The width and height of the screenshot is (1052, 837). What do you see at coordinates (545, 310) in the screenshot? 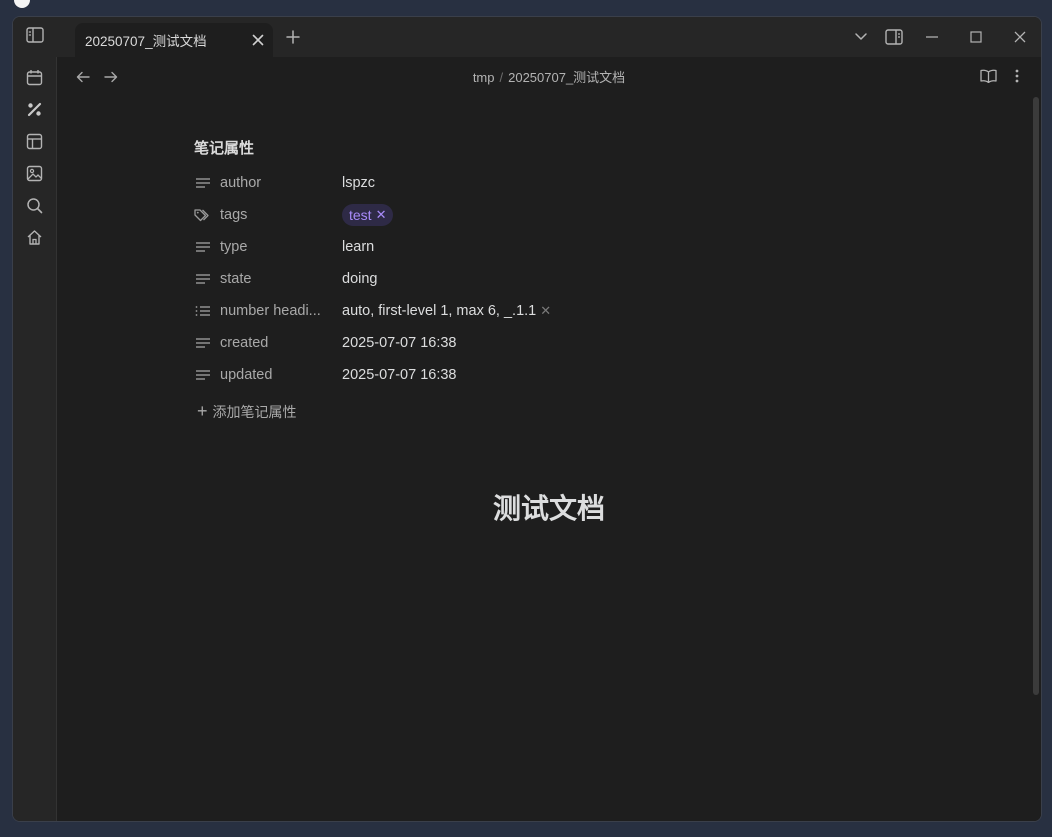
I see `value-remove-icon: ✕` at bounding box center [545, 310].